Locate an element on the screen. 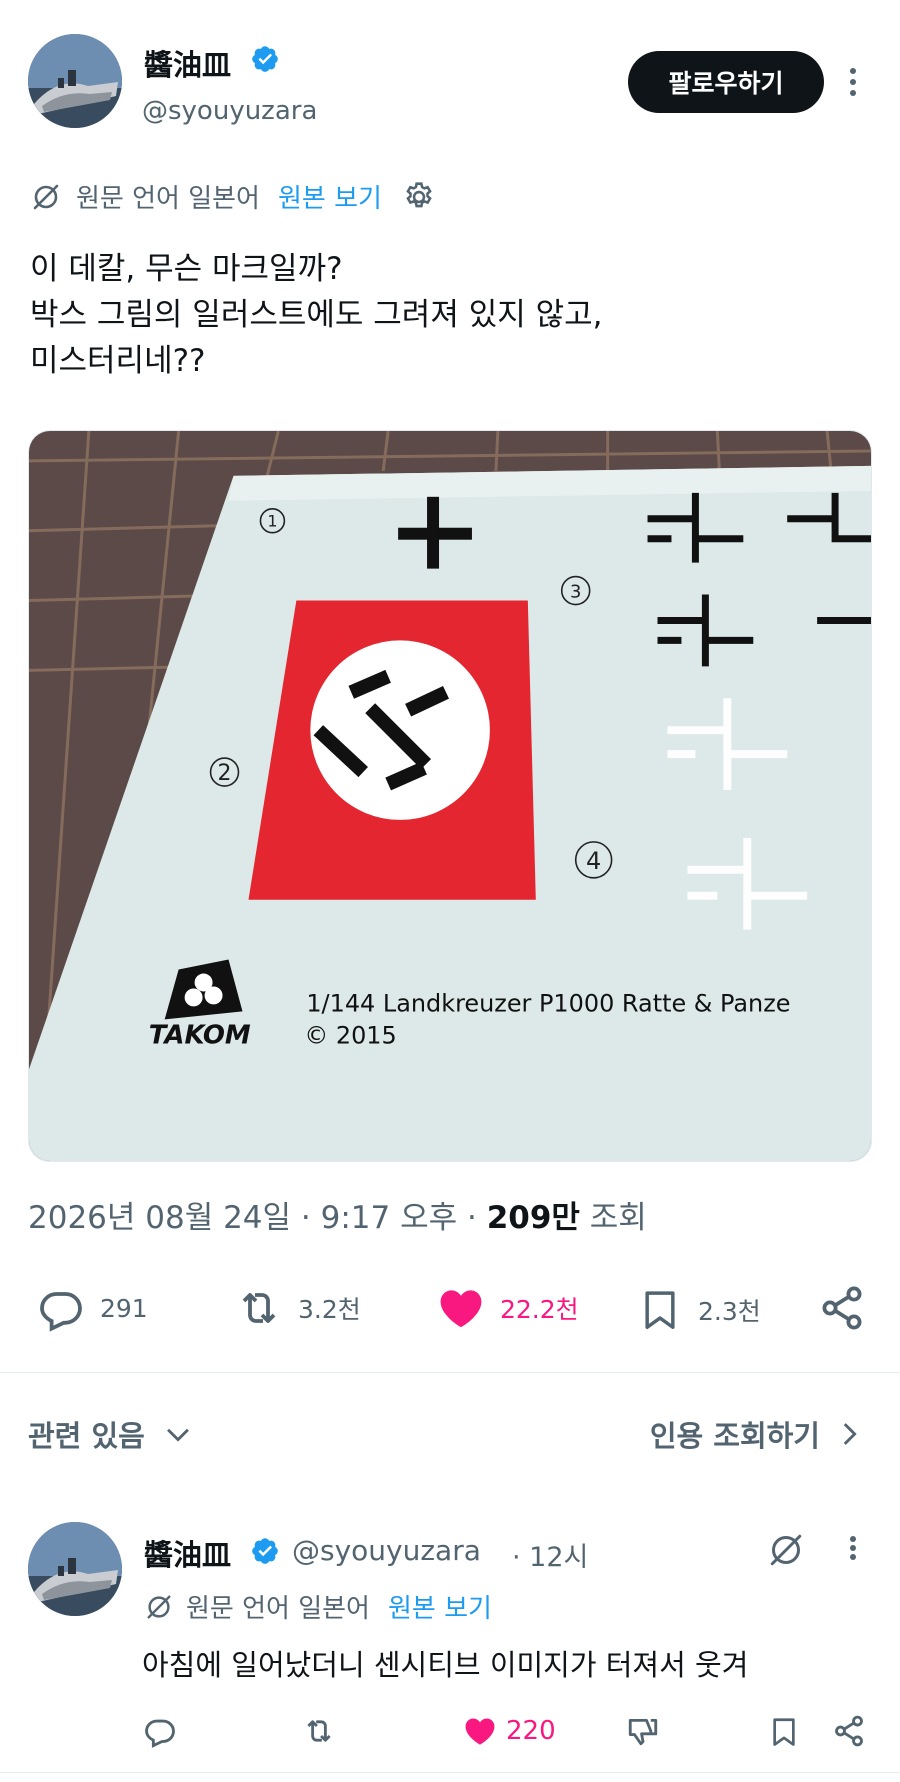 The height and width of the screenshot is (1782, 900). share-button is located at coordinates (842, 1308).